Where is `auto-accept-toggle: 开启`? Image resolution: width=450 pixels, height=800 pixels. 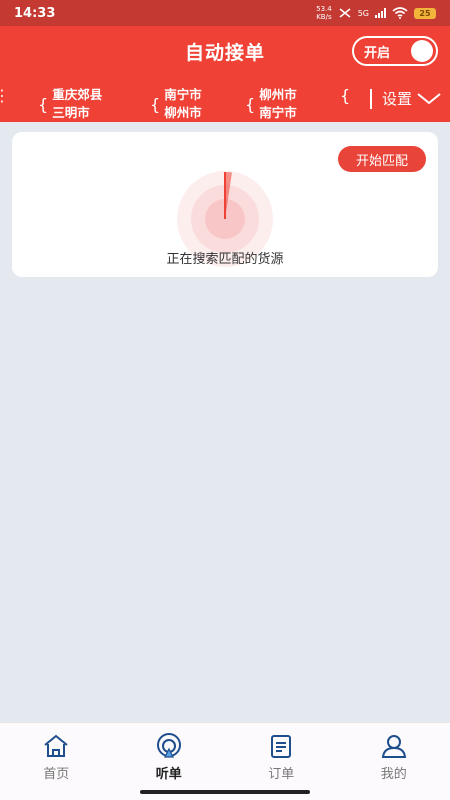
auto-accept-toggle: 开启 is located at coordinates (395, 51).